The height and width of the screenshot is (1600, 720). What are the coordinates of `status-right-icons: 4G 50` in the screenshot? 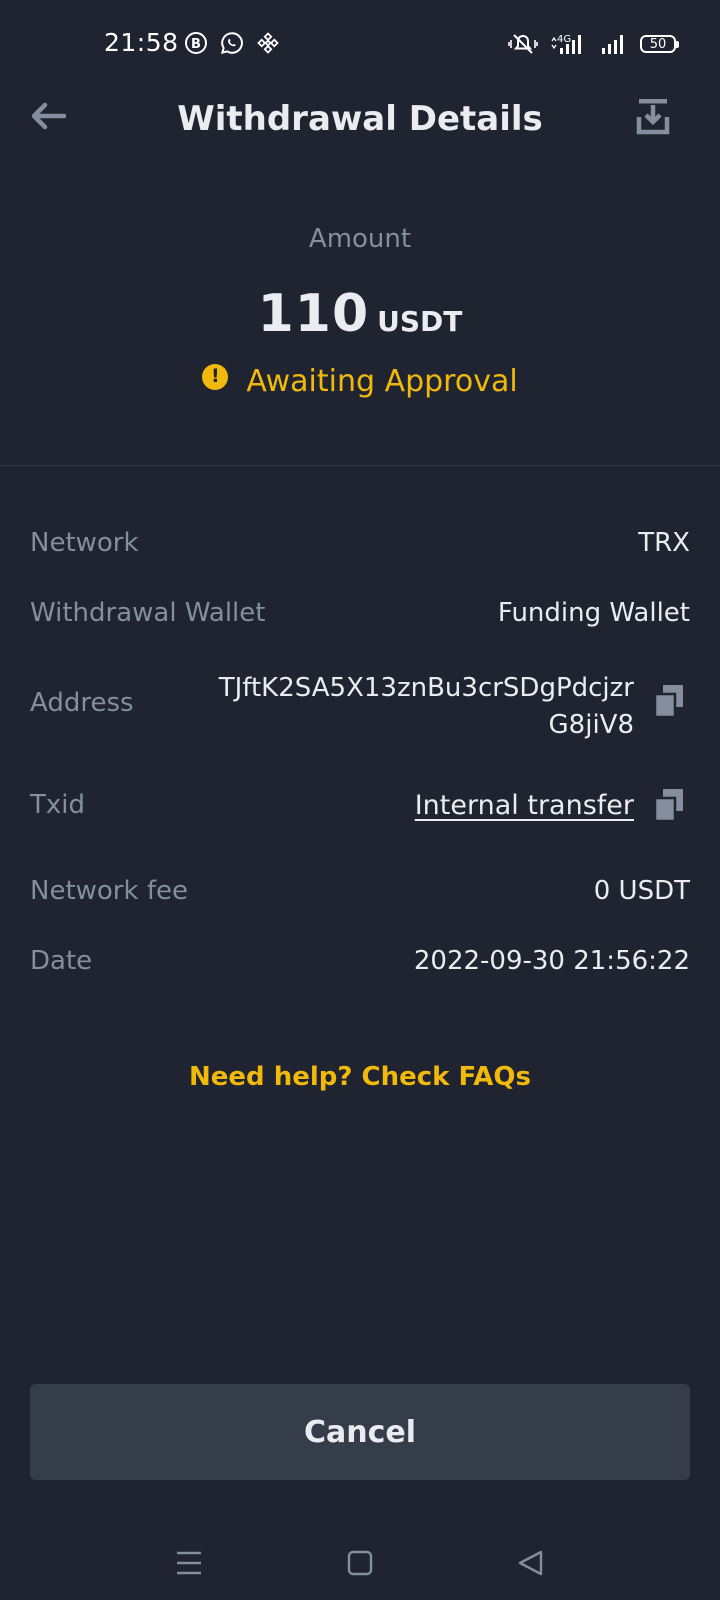 It's located at (593, 44).